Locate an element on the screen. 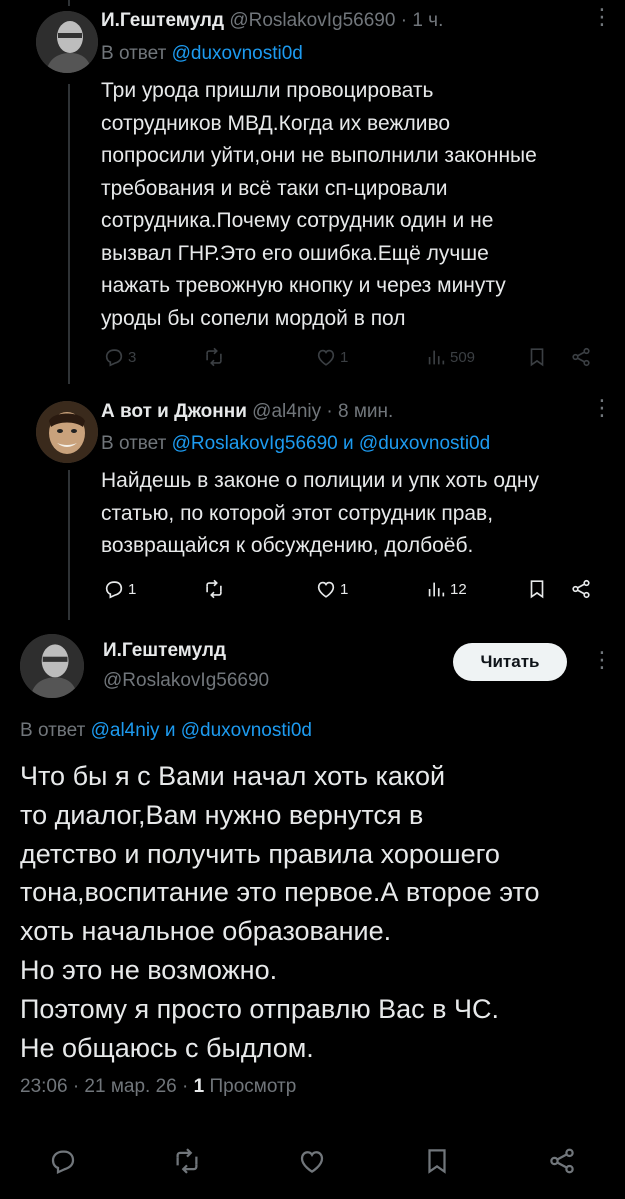  views-count: 509 is located at coordinates (463, 357).